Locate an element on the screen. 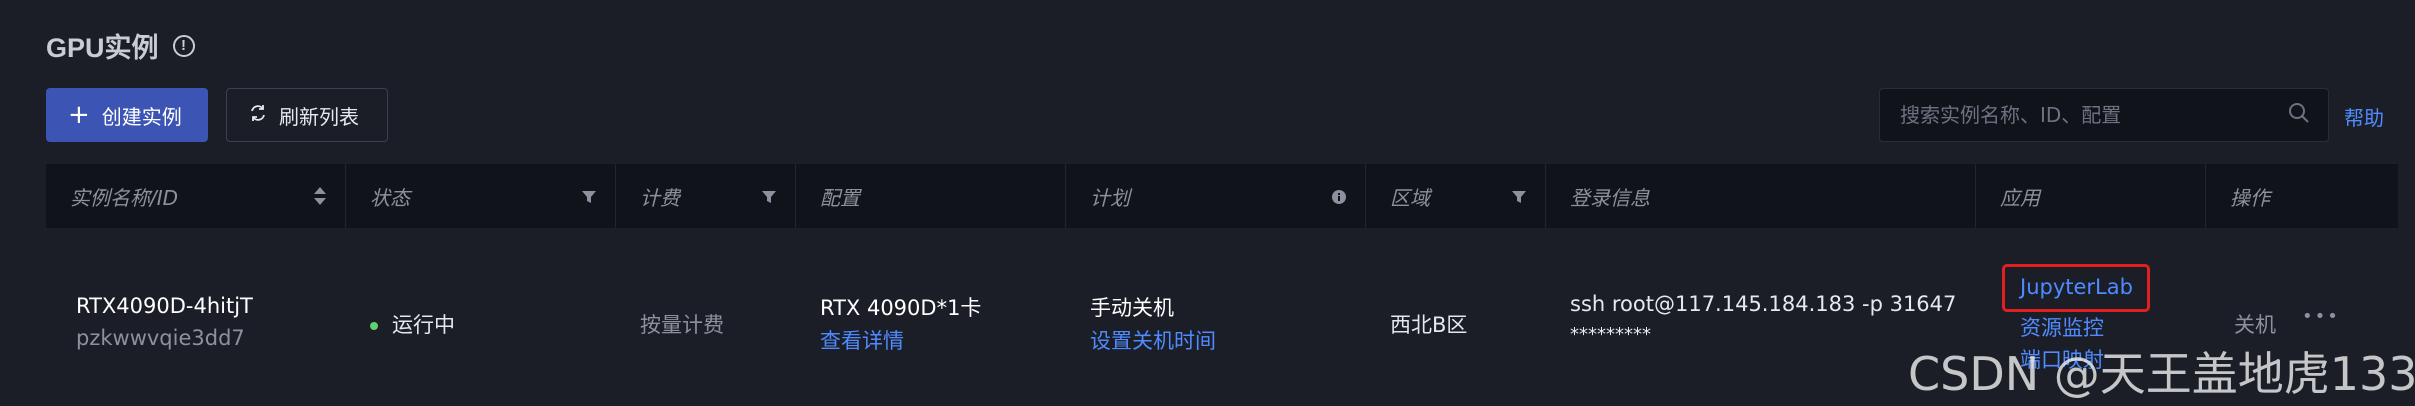 The width and height of the screenshot is (2415, 406). sort-icon is located at coordinates (320, 198).